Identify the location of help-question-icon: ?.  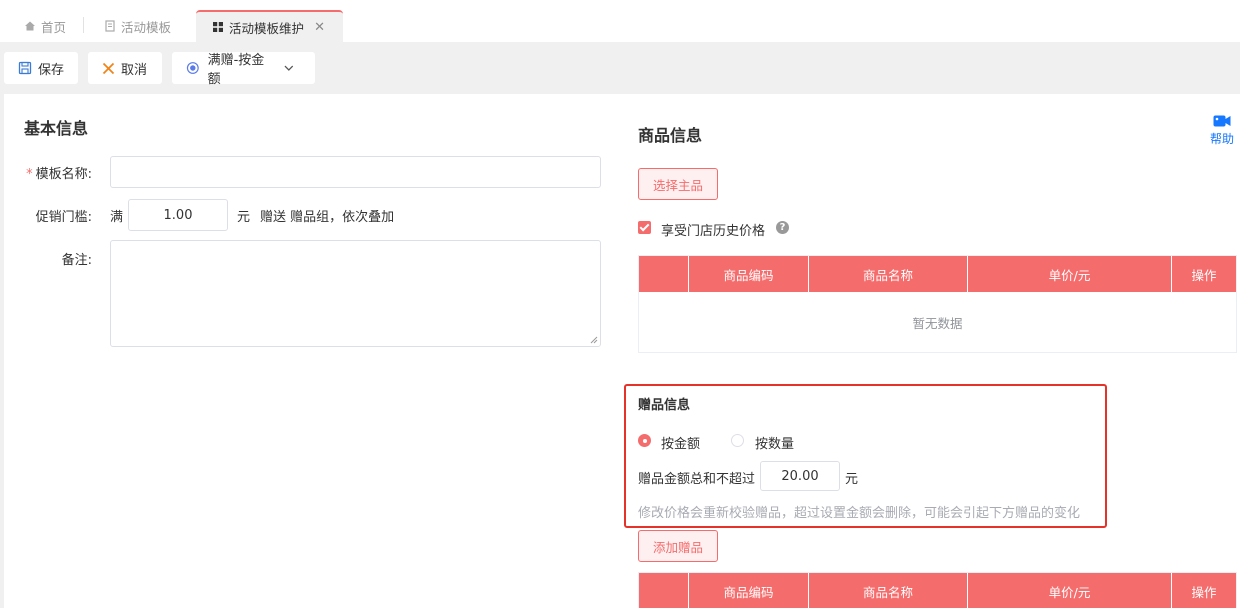
(782, 227).